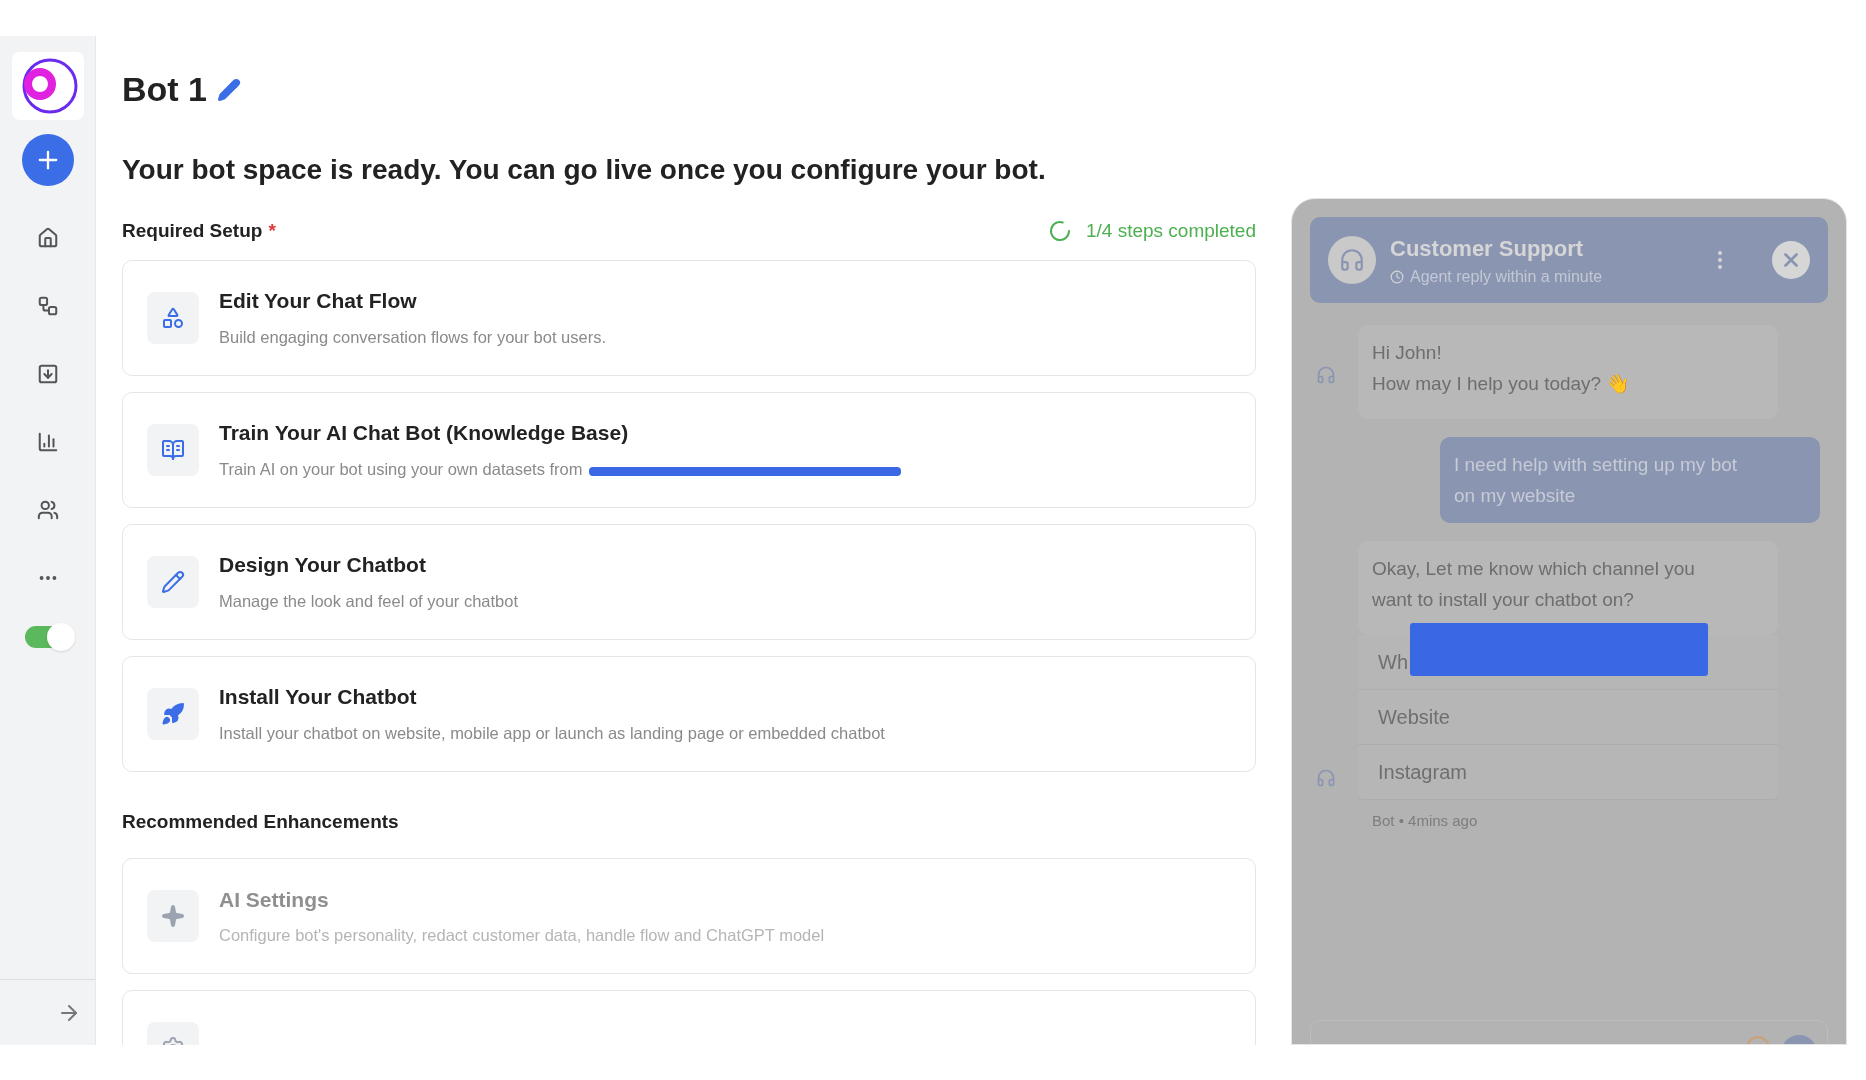 The width and height of the screenshot is (1866, 1080). I want to click on chat-subtitle: Agent reply within a minute, so click(1506, 276).